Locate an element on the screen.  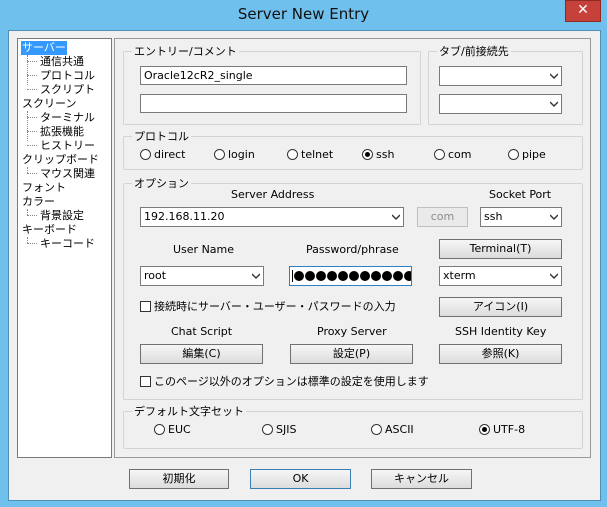
default-options-label: このページ以外のオプションは標準の設定を使用します is located at coordinates (291, 381).